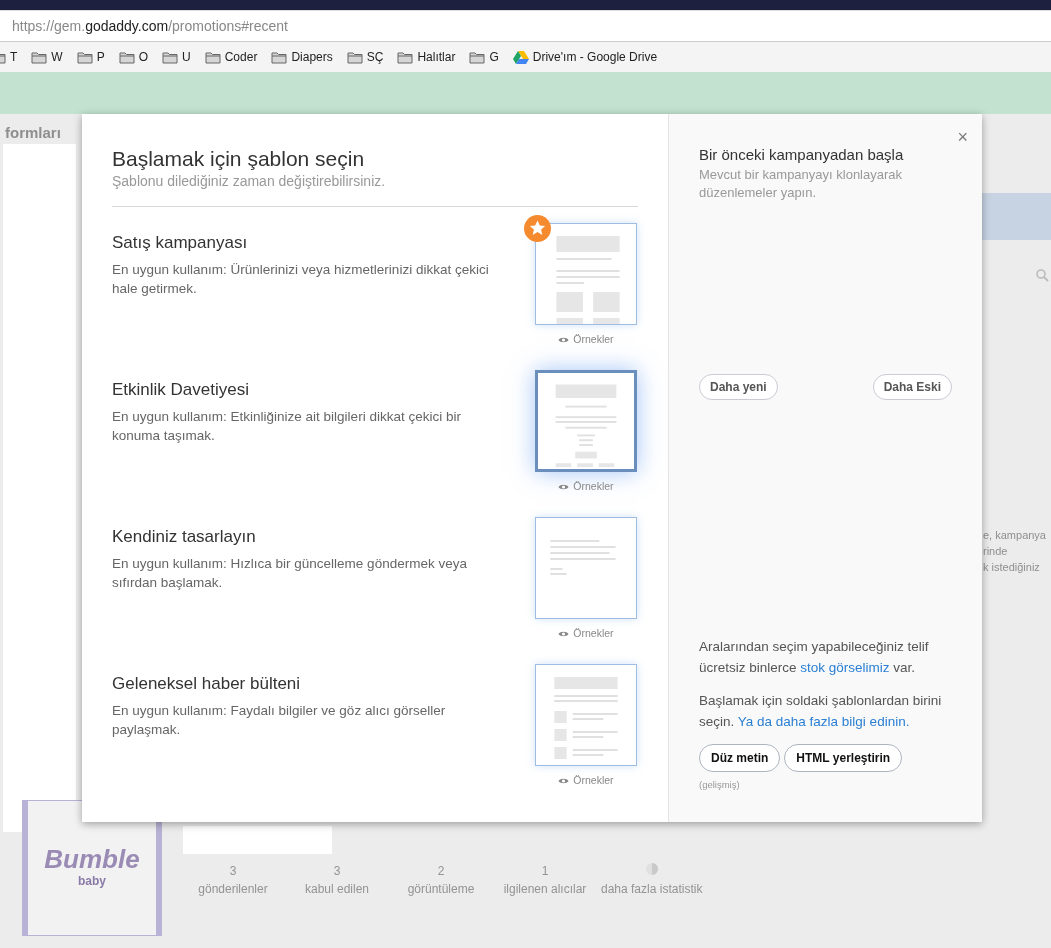  I want to click on bookmark: Halıtlar, so click(426, 57).